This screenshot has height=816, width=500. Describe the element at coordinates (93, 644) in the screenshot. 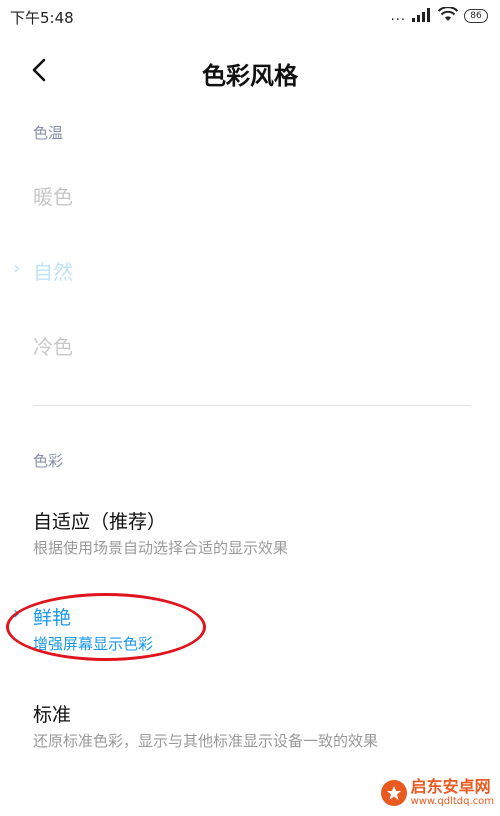

I see `color-option-subtitle: 增强屏幕显示色彩` at that location.